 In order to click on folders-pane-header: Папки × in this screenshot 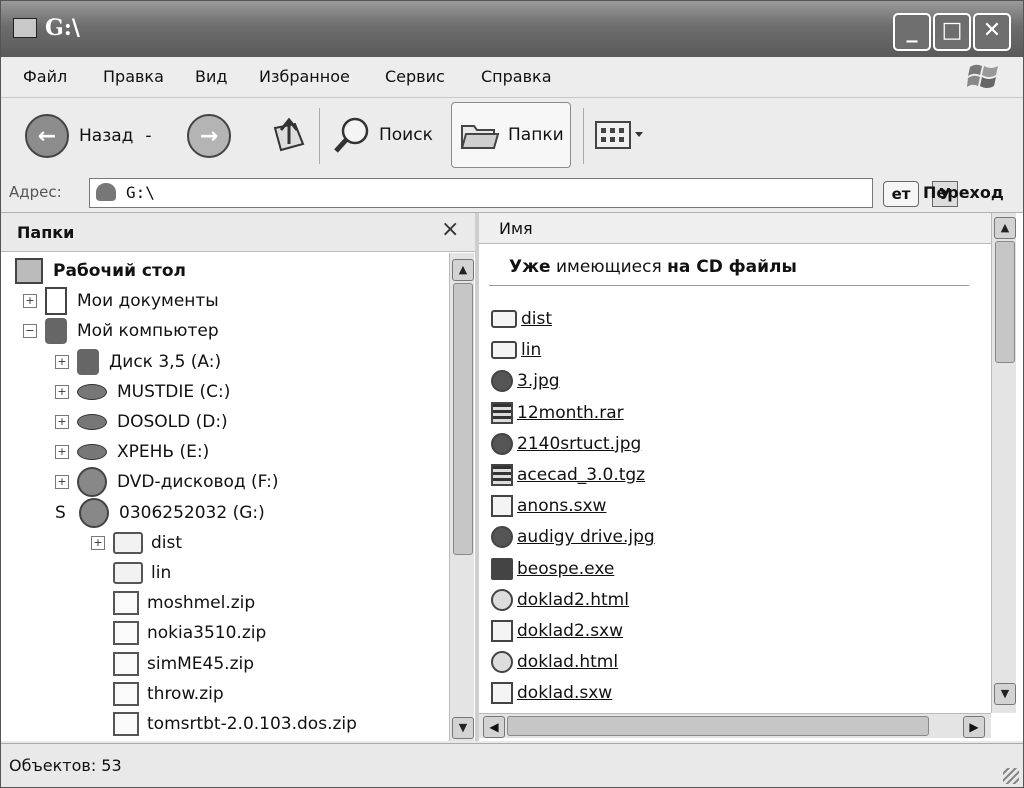, I will do `click(238, 232)`.